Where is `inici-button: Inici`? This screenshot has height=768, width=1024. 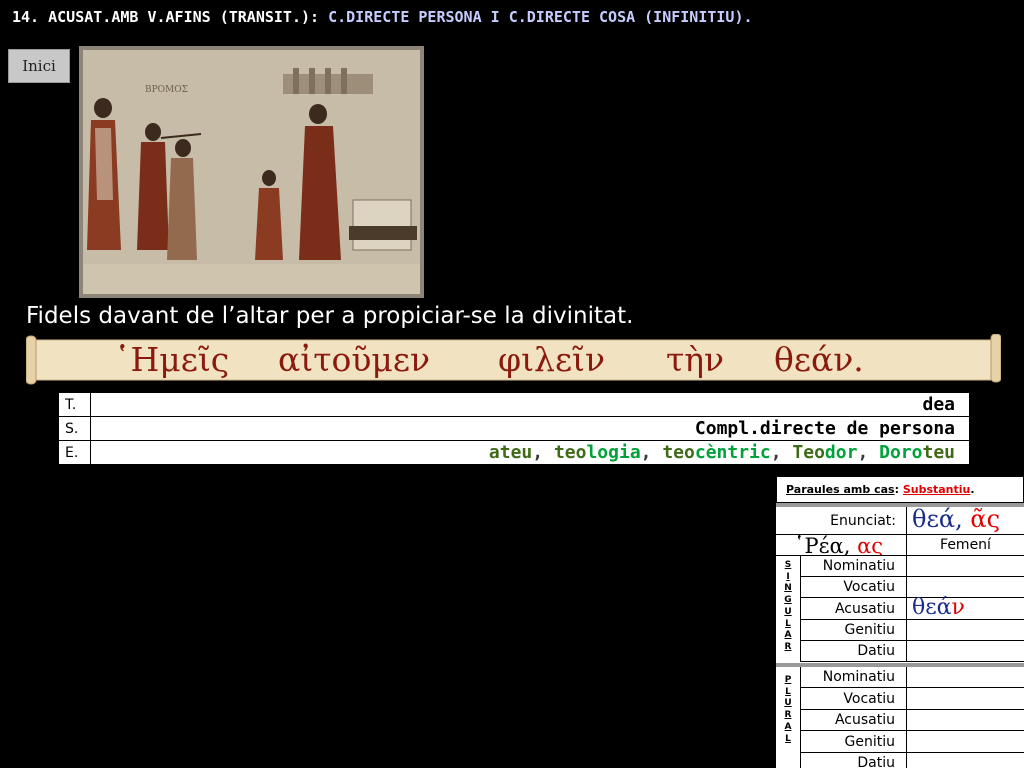
inici-button: Inici is located at coordinates (39, 66).